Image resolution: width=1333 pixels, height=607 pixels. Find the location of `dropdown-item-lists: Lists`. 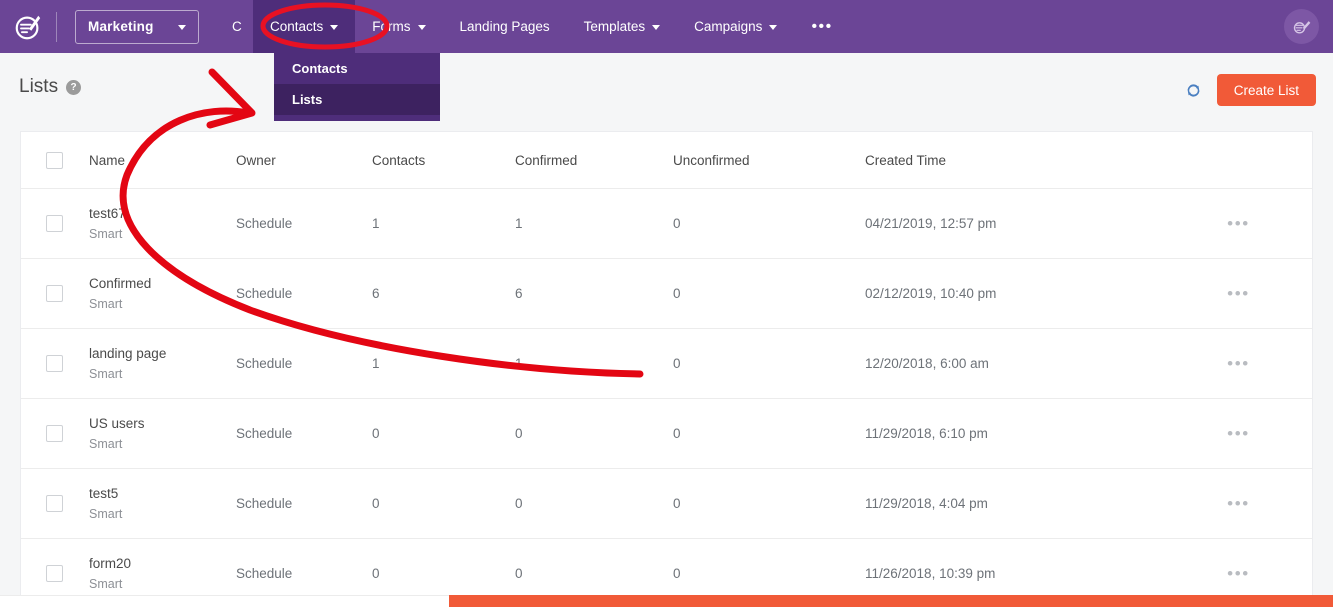

dropdown-item-lists: Lists is located at coordinates (357, 99).